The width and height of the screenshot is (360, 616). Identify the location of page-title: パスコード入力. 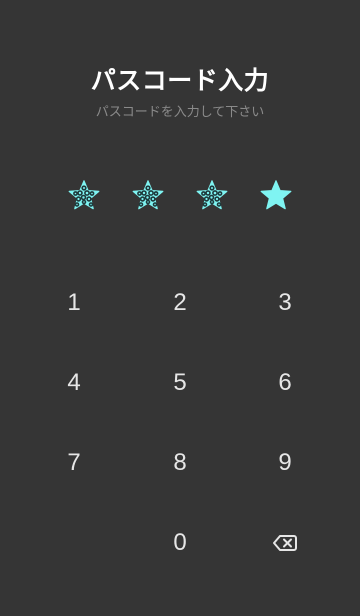
(180, 80).